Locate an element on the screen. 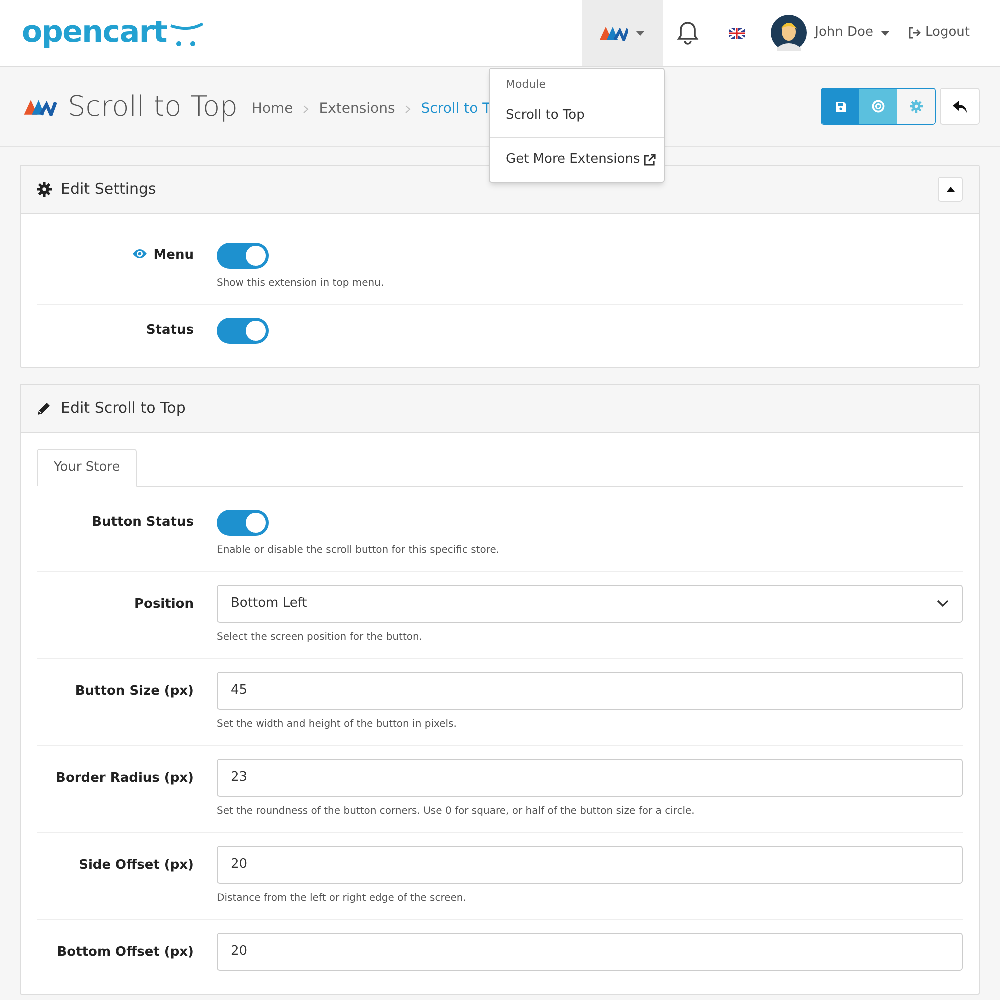 The image size is (1000, 1000). lifebuoy-icon is located at coordinates (878, 106).